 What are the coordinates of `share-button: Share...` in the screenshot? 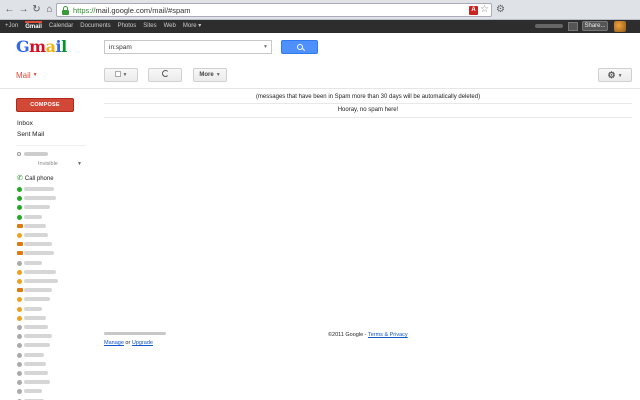 It's located at (595, 26).